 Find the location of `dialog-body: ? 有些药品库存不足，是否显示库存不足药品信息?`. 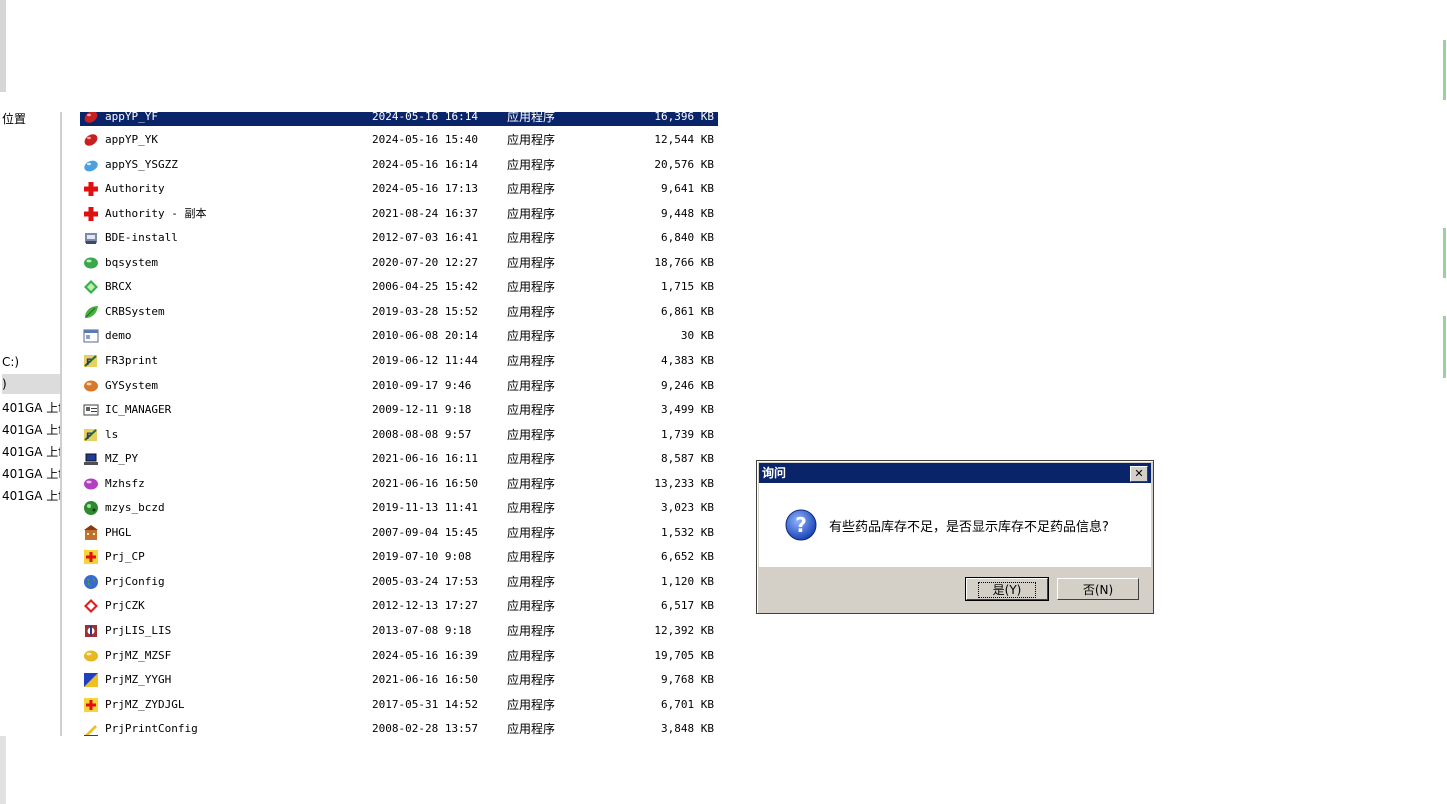

dialog-body: ? 有些药品库存不足，是否显示库存不足药品信息? is located at coordinates (955, 525).